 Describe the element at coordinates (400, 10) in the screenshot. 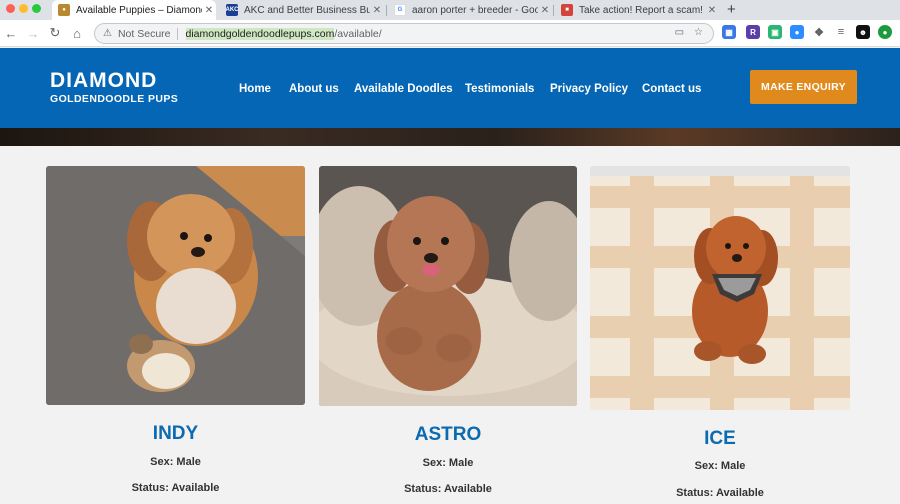

I see `google-favicon-icon: G` at that location.